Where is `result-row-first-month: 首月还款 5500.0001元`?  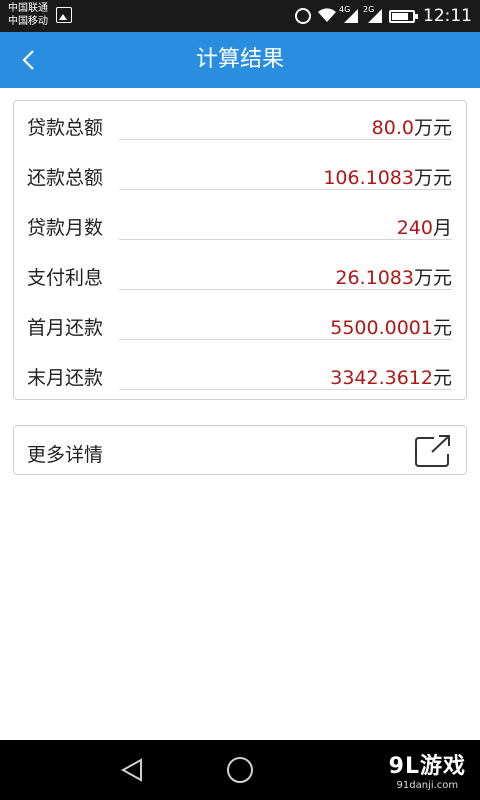
result-row-first-month: 首月还款 5500.0001元 is located at coordinates (240, 326).